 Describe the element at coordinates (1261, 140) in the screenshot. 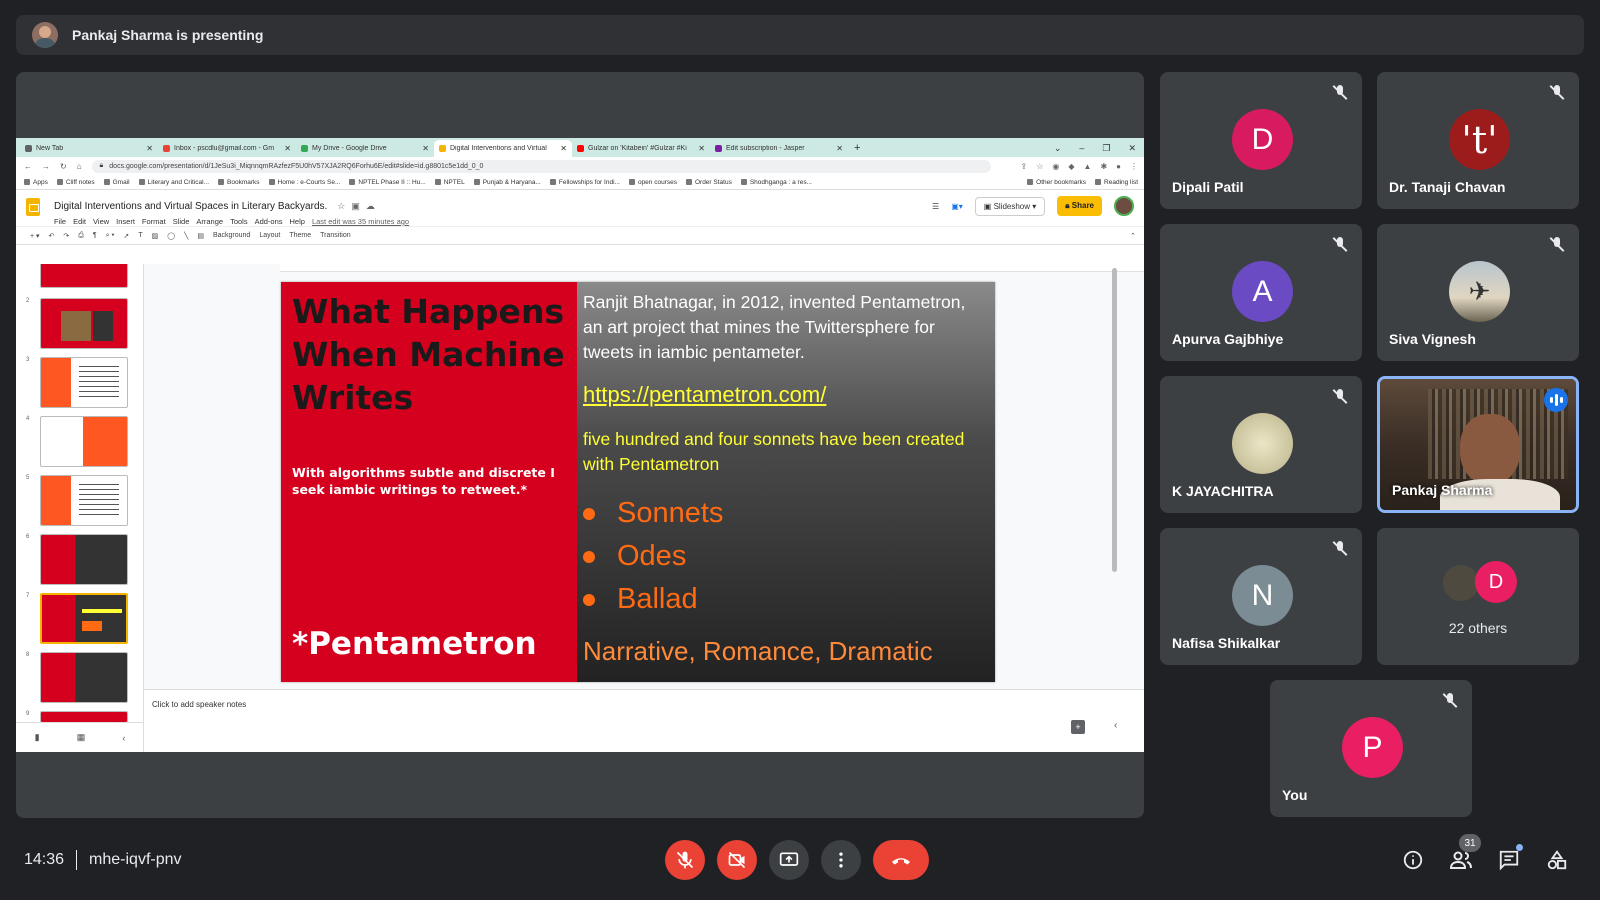

I see `participant-tile: D Dipali Patil` at that location.